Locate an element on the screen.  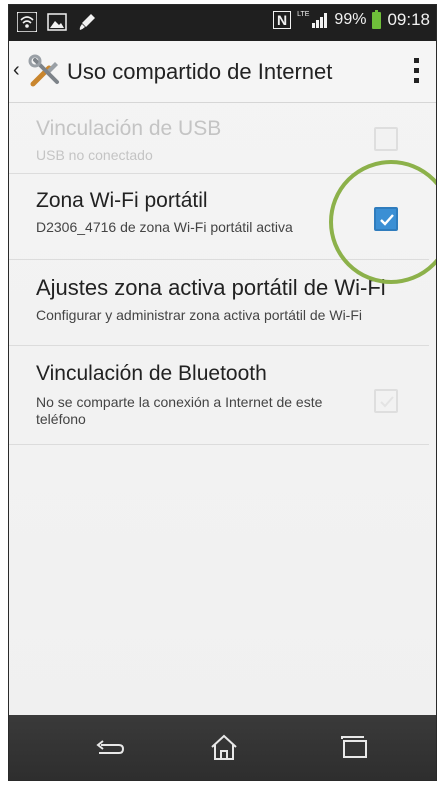
item-title: Ajustes zona activa portátil de Wi-Fi is located at coordinates (211, 287).